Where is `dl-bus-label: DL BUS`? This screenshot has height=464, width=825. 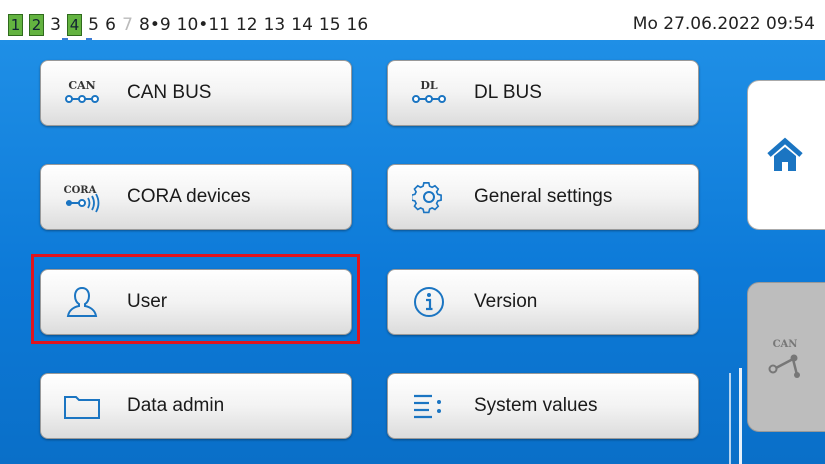 dl-bus-label: DL BUS is located at coordinates (508, 92).